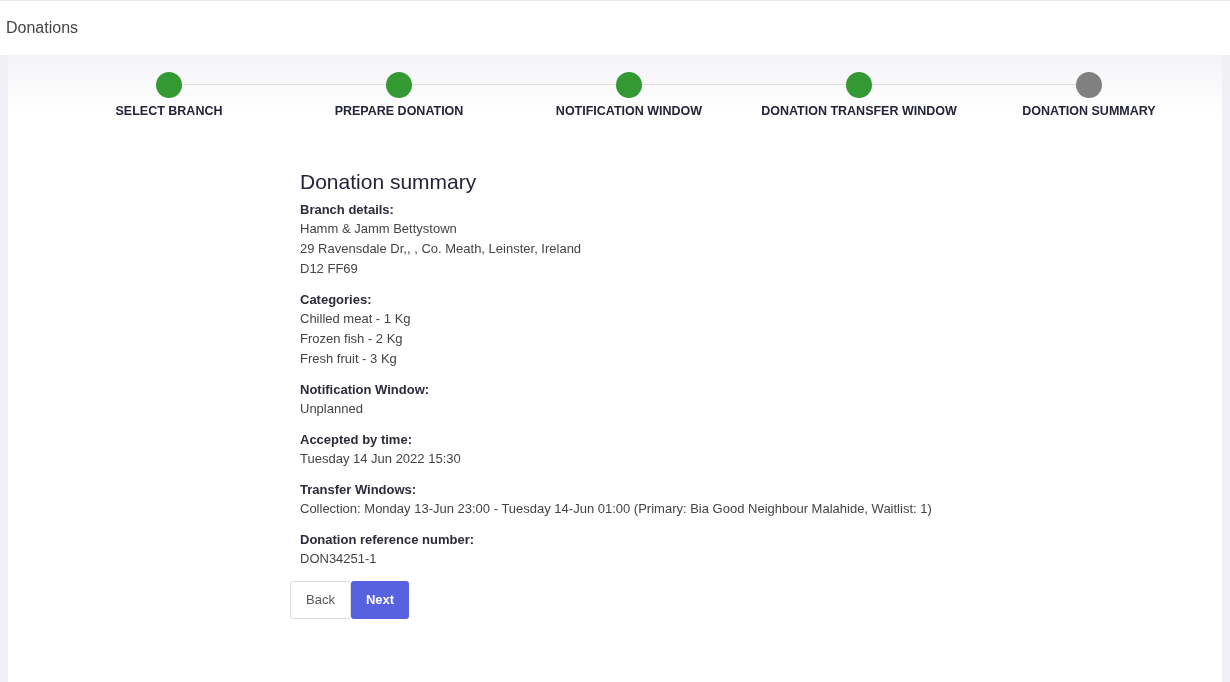  Describe the element at coordinates (441, 248) in the screenshot. I see `section-text: 29 Ravensdale Dr,, , Co. Meath, Leinster, Ireland` at that location.